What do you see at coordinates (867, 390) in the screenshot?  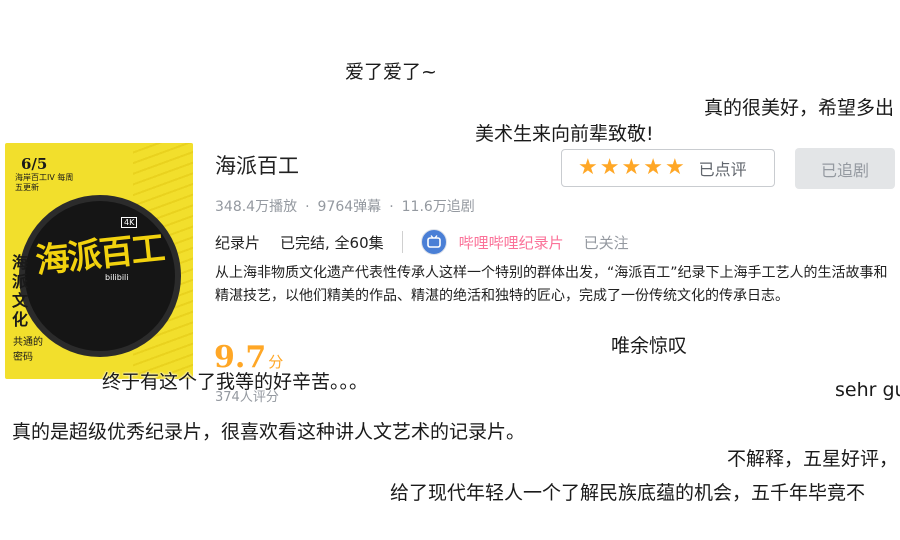 I see `danmaku-comment: sehr gu` at bounding box center [867, 390].